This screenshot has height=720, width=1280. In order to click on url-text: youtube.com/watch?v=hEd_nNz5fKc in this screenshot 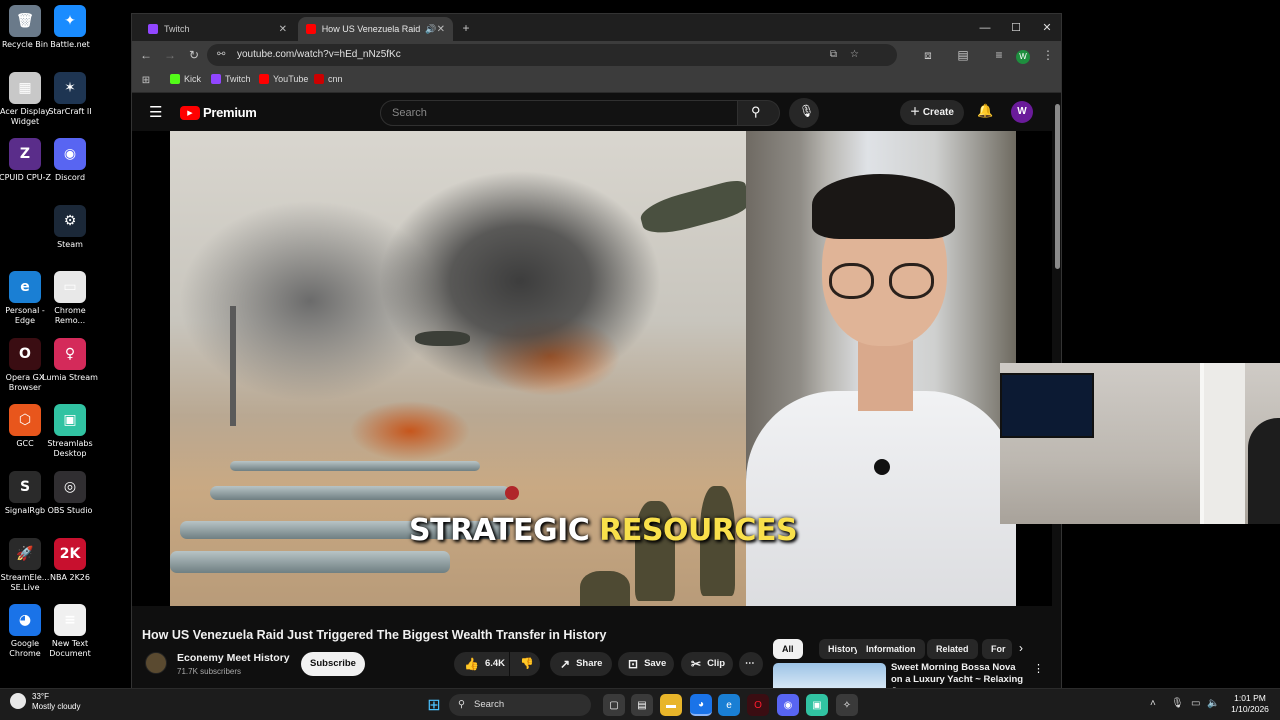, I will do `click(319, 54)`.